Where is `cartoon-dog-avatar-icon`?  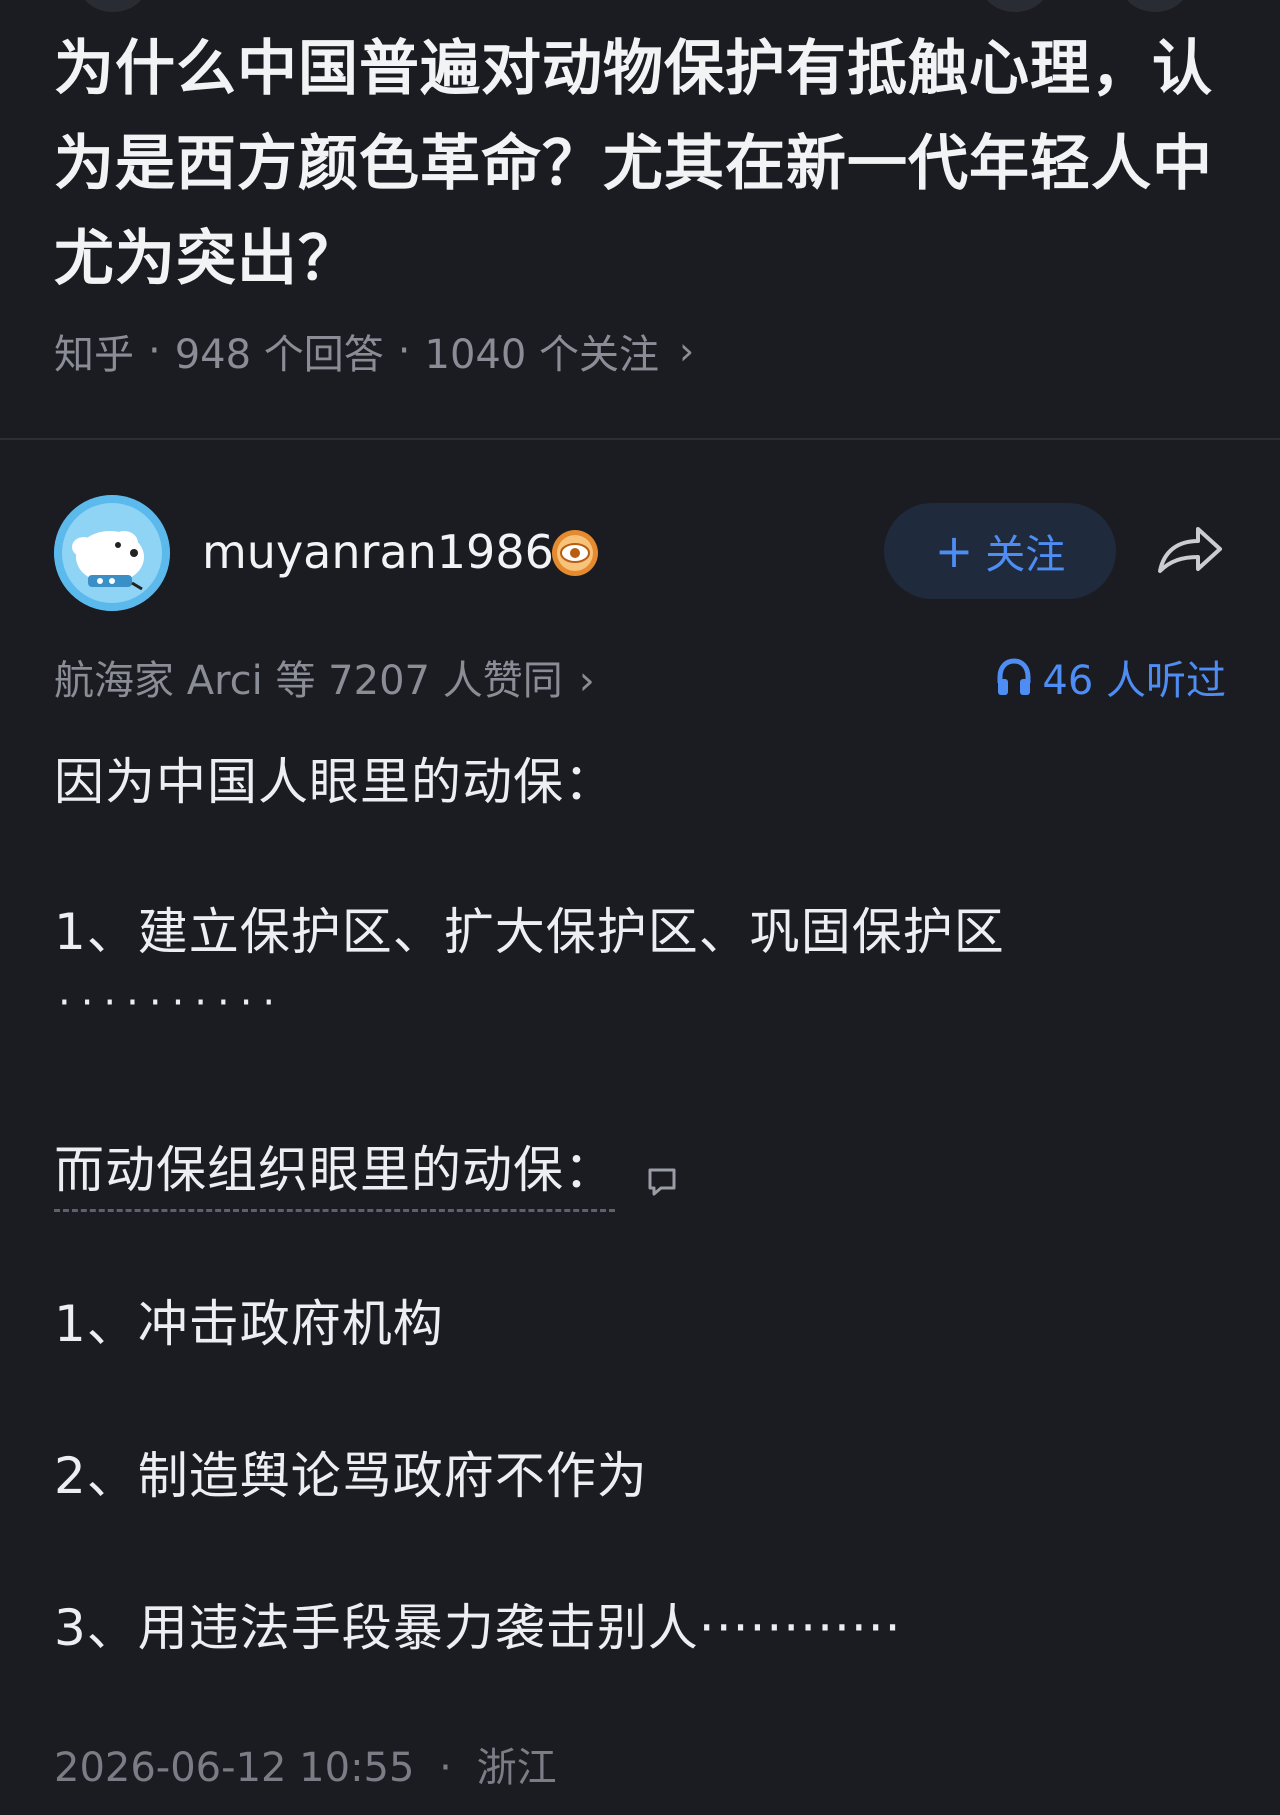 cartoon-dog-avatar-icon is located at coordinates (112, 553).